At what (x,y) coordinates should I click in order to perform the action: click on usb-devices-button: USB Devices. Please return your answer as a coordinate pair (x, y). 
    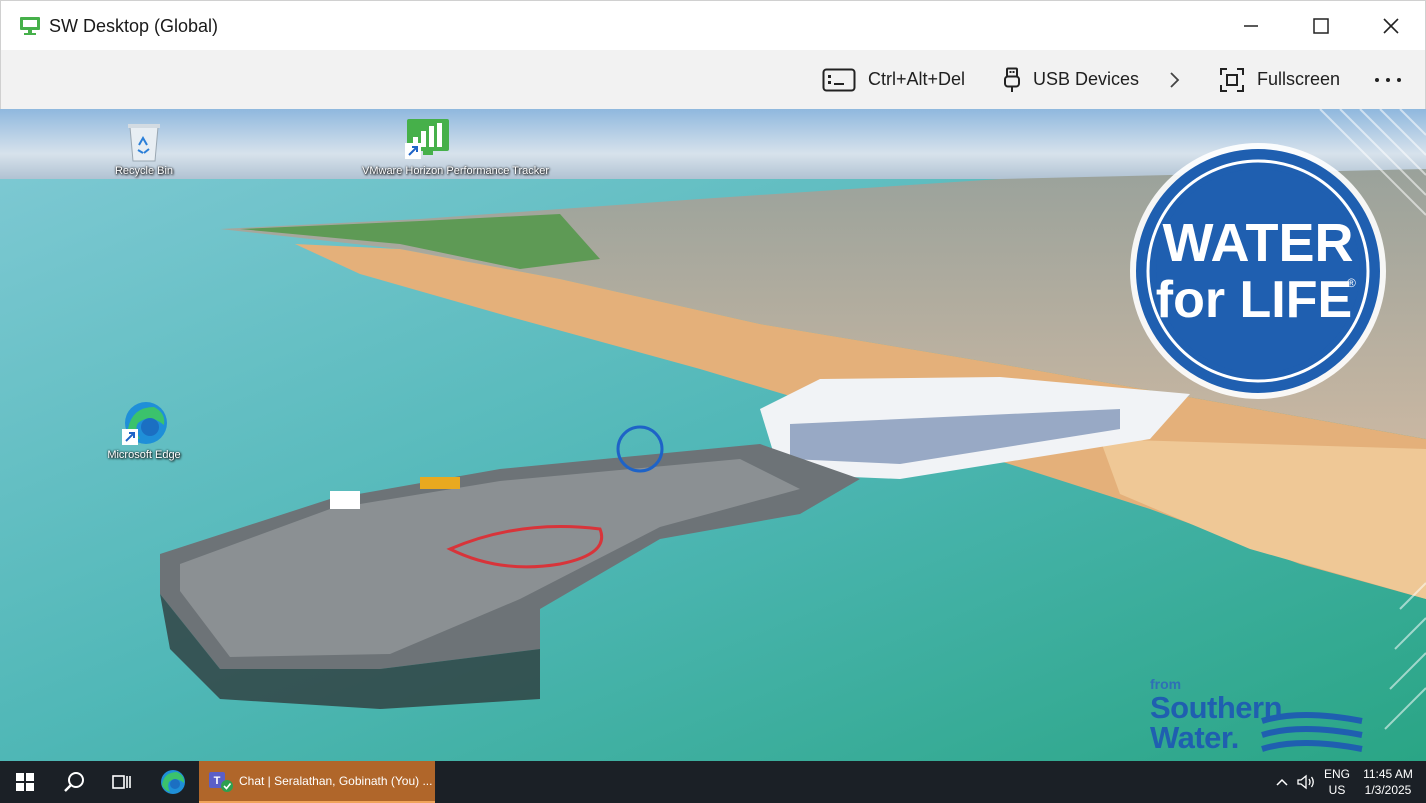
    Looking at the image, I should click on (1071, 79).